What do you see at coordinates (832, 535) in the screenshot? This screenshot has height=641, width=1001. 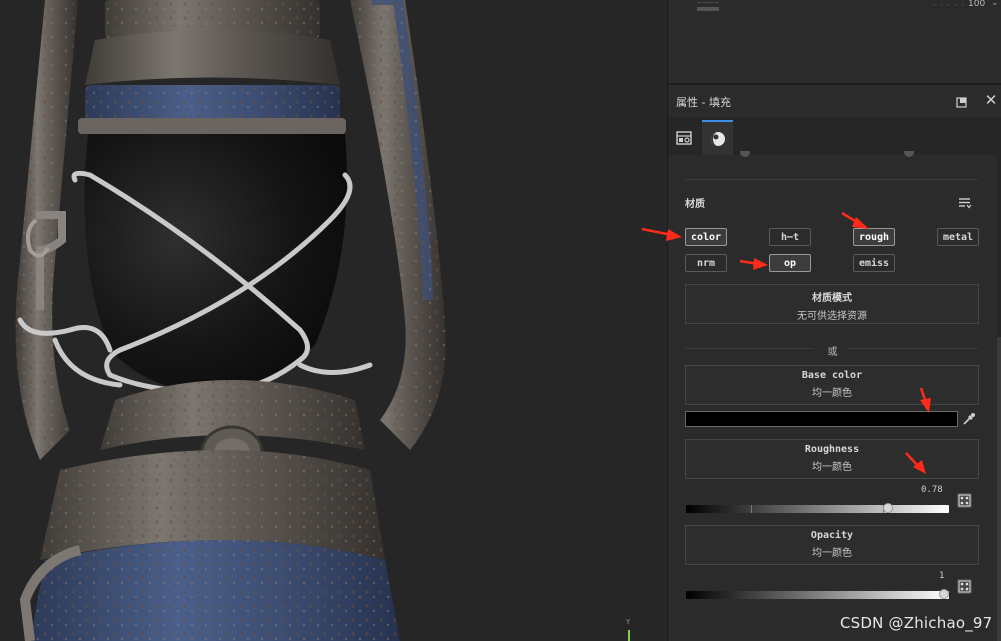 I see `opacity-title: Opacity` at bounding box center [832, 535].